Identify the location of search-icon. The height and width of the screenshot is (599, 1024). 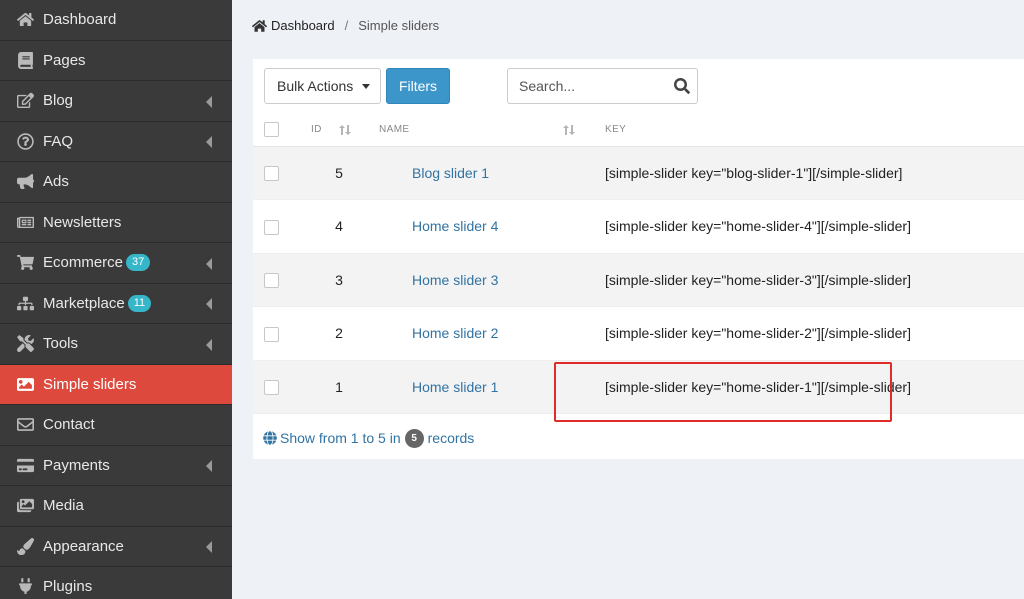
(682, 86).